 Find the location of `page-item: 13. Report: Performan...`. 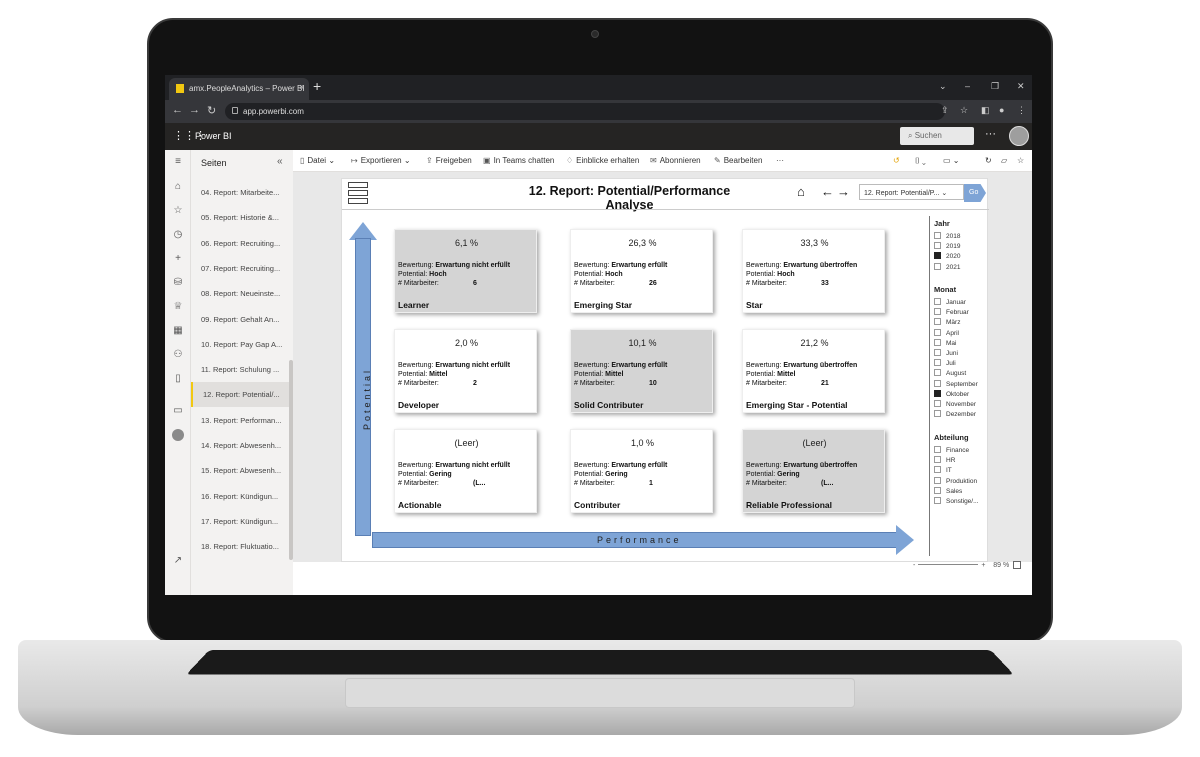

page-item: 13. Report: Performan... is located at coordinates (242, 420).